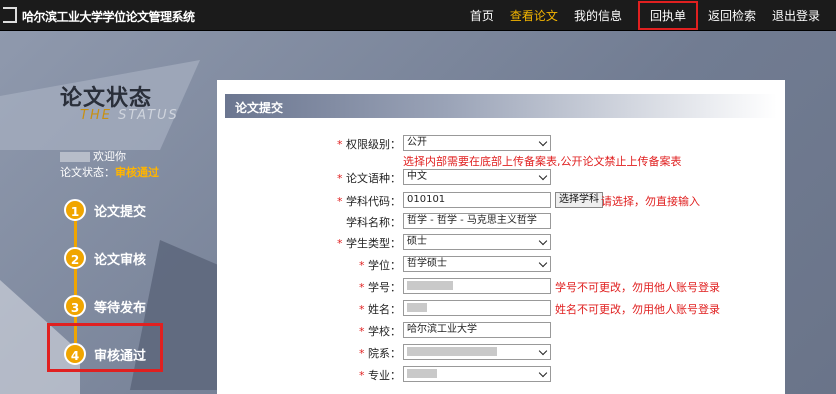 The width and height of the screenshot is (836, 394). What do you see at coordinates (650, 201) in the screenshot?
I see `subject-code-hint: 请选择，勿直接输入` at bounding box center [650, 201].